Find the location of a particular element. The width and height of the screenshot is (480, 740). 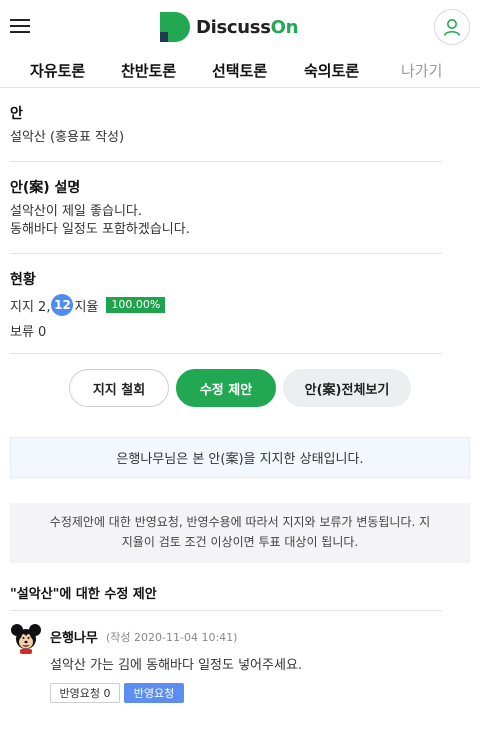

proposal-title: 설악산 (홍용표 작성) is located at coordinates (67, 137).